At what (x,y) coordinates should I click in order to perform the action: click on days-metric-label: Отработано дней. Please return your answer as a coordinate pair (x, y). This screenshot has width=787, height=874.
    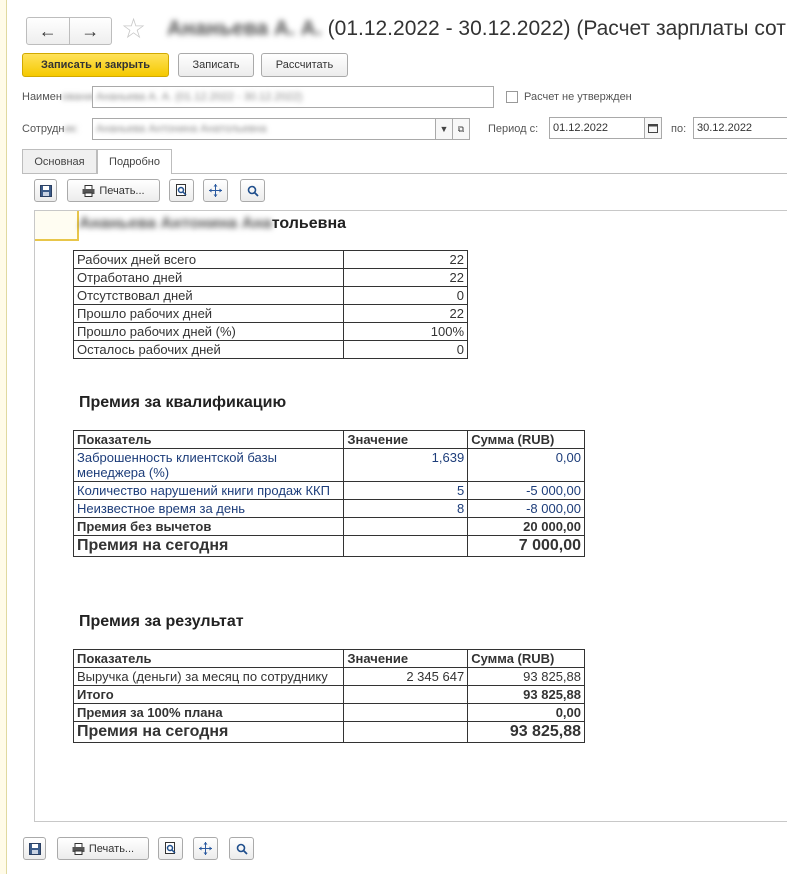
    Looking at the image, I should click on (208, 277).